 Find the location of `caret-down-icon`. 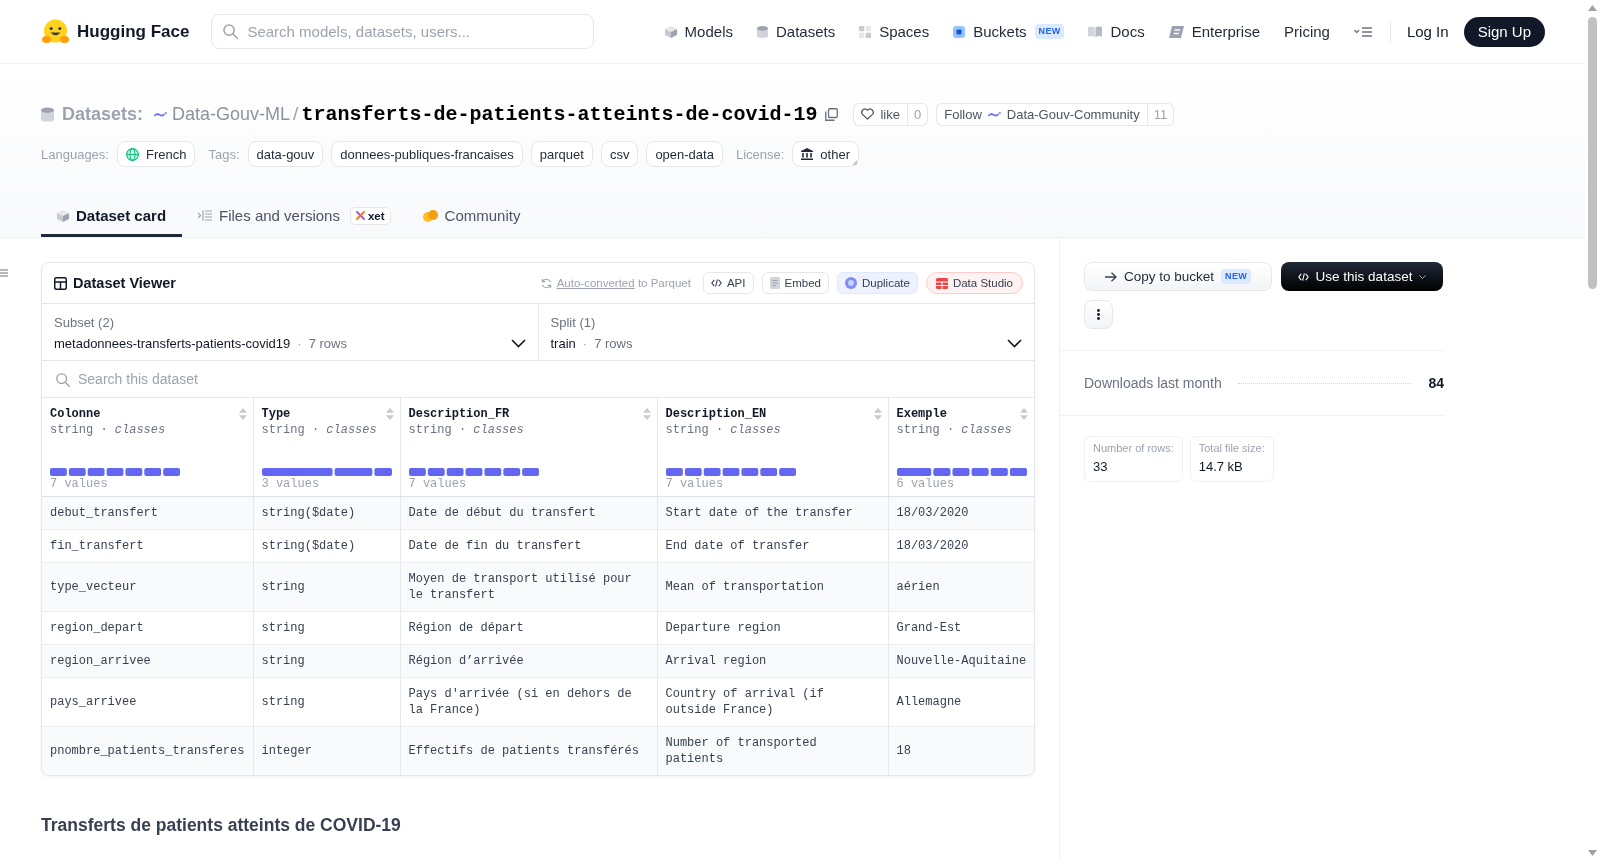

caret-down-icon is located at coordinates (1423, 276).